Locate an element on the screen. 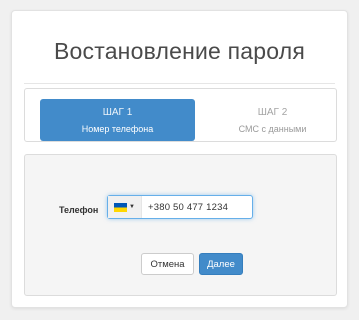  wizard-steps: ШАГ 1 Номер телефона ШАГ 2 СМС с данными is located at coordinates (180, 115).